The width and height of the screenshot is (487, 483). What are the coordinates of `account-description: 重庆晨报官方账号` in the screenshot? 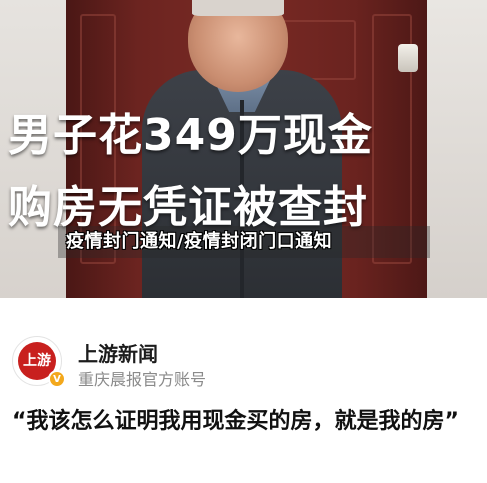 It's located at (142, 379).